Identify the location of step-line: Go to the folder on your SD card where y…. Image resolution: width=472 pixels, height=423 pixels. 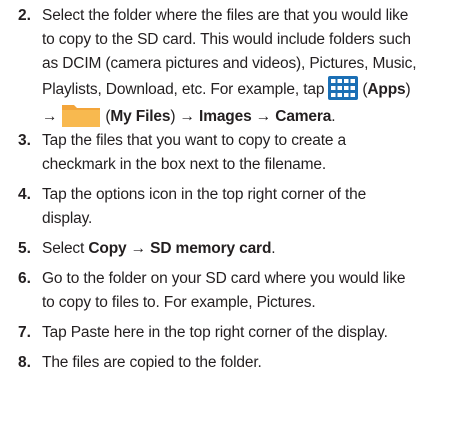
(224, 278).